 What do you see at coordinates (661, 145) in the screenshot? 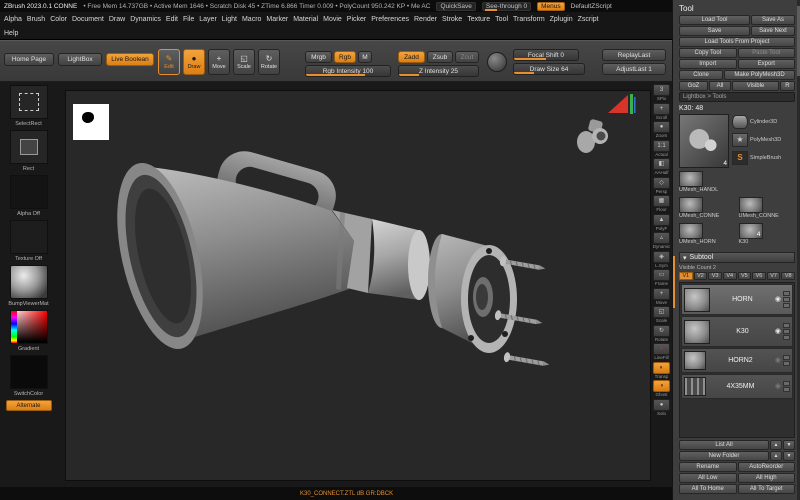
I see `actual-size-icon: 1:1` at bounding box center [661, 145].